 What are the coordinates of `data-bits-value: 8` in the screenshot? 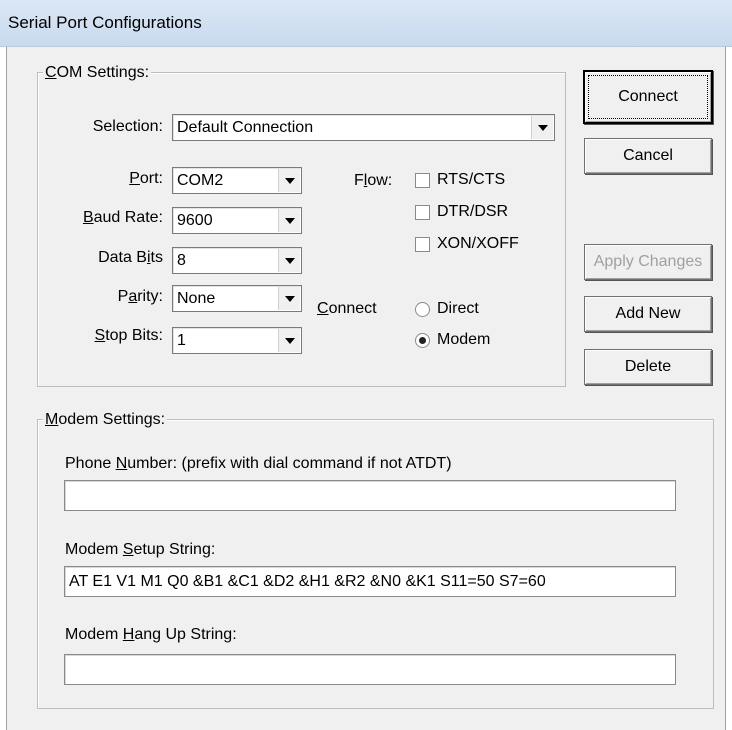 It's located at (181, 260).